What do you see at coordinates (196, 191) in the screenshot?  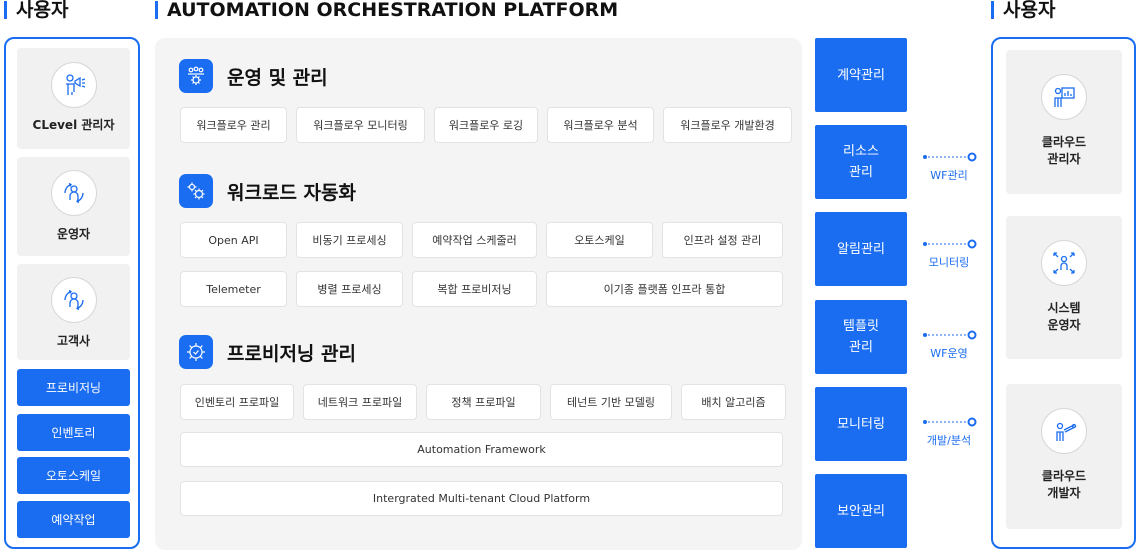 I see `gears-icon` at bounding box center [196, 191].